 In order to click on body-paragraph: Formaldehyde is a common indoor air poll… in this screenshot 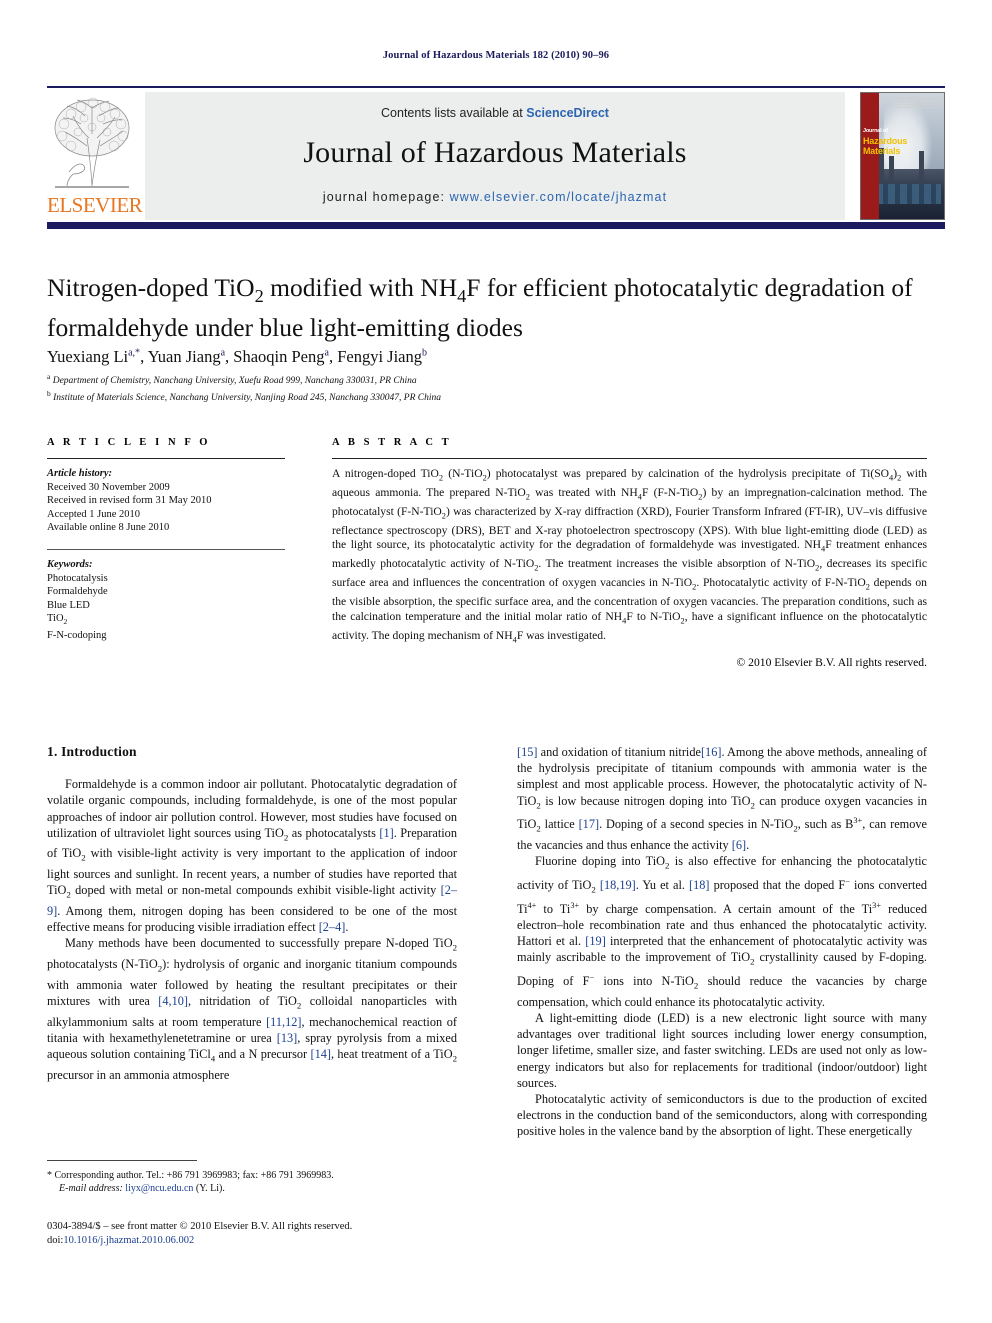, I will do `click(252, 856)`.